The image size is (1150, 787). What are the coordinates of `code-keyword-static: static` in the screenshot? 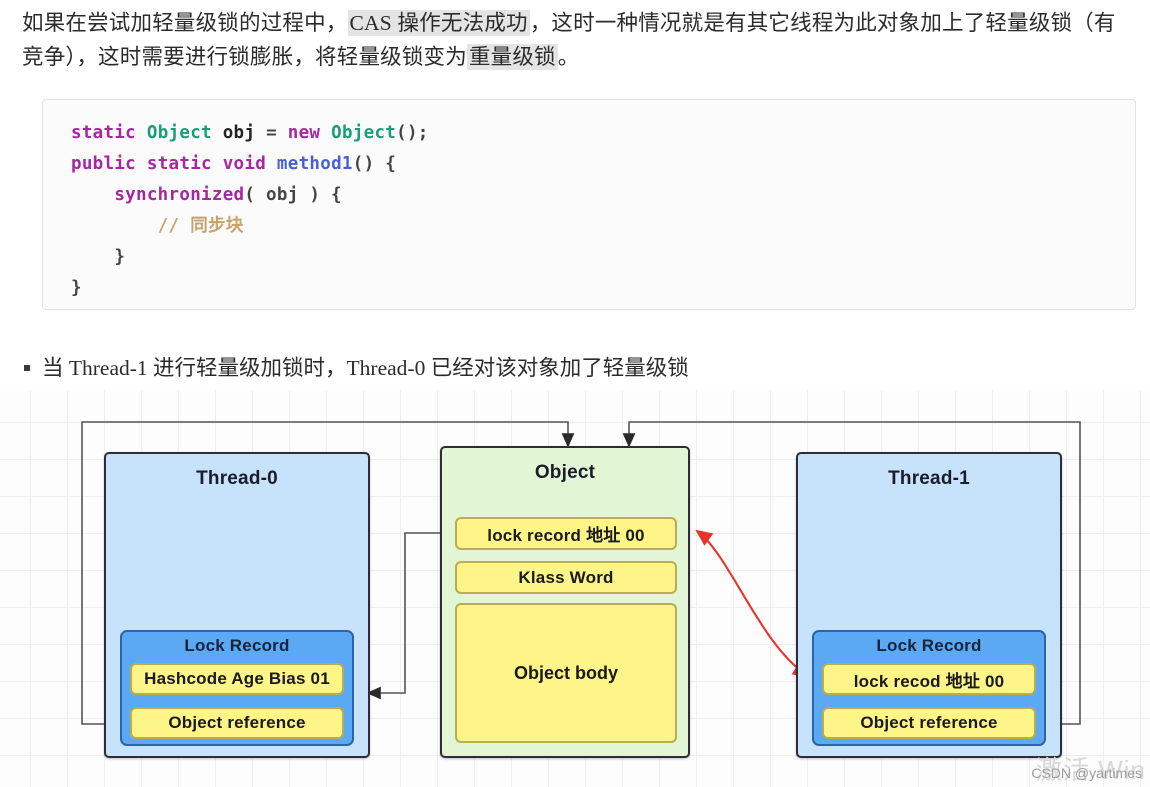 It's located at (104, 133).